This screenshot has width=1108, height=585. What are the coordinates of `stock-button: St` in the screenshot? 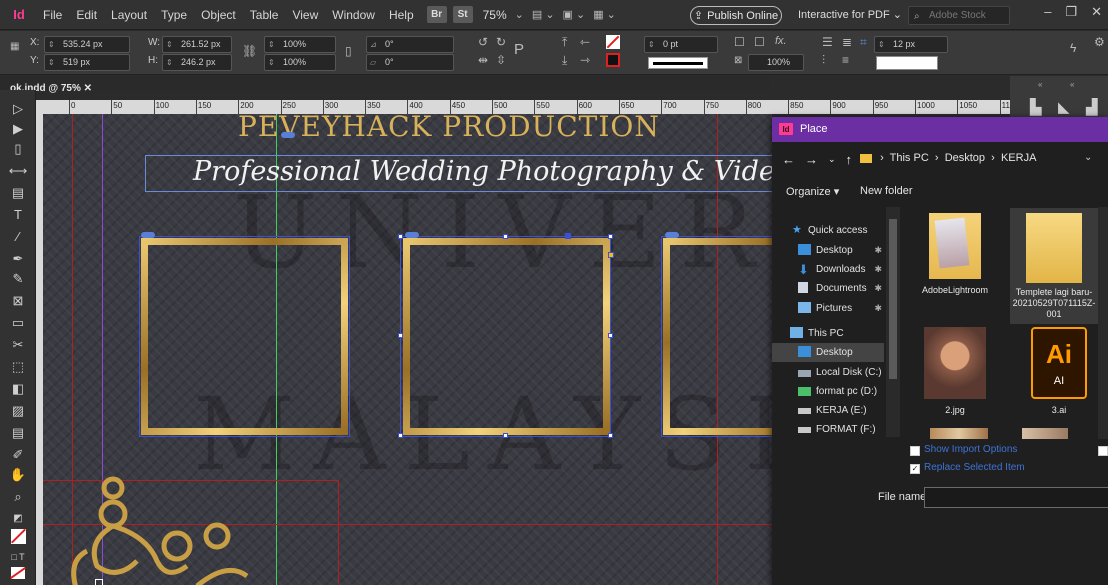 It's located at (462, 14).